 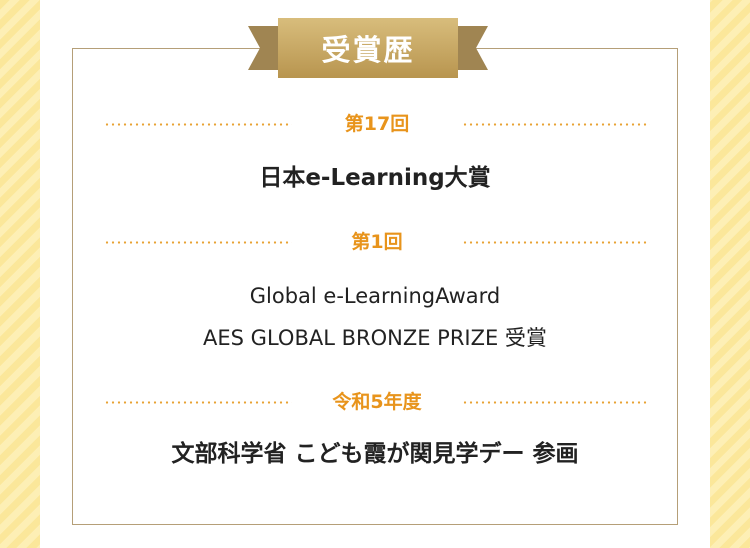 What do you see at coordinates (375, 454) in the screenshot?
I see `award-name: 文部科学省 こども霞が関見学デー 参画` at bounding box center [375, 454].